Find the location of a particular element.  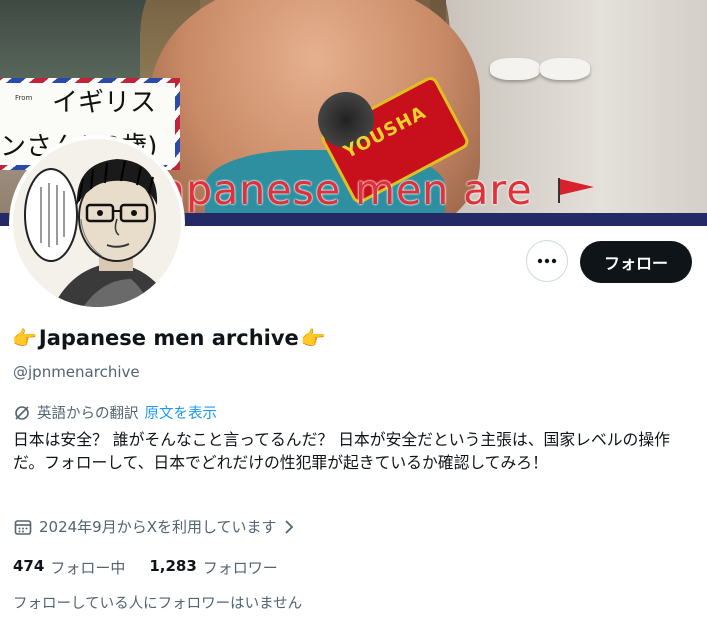

profile-name-row: 👉 Japanese men archive 👉 is located at coordinates (169, 338).